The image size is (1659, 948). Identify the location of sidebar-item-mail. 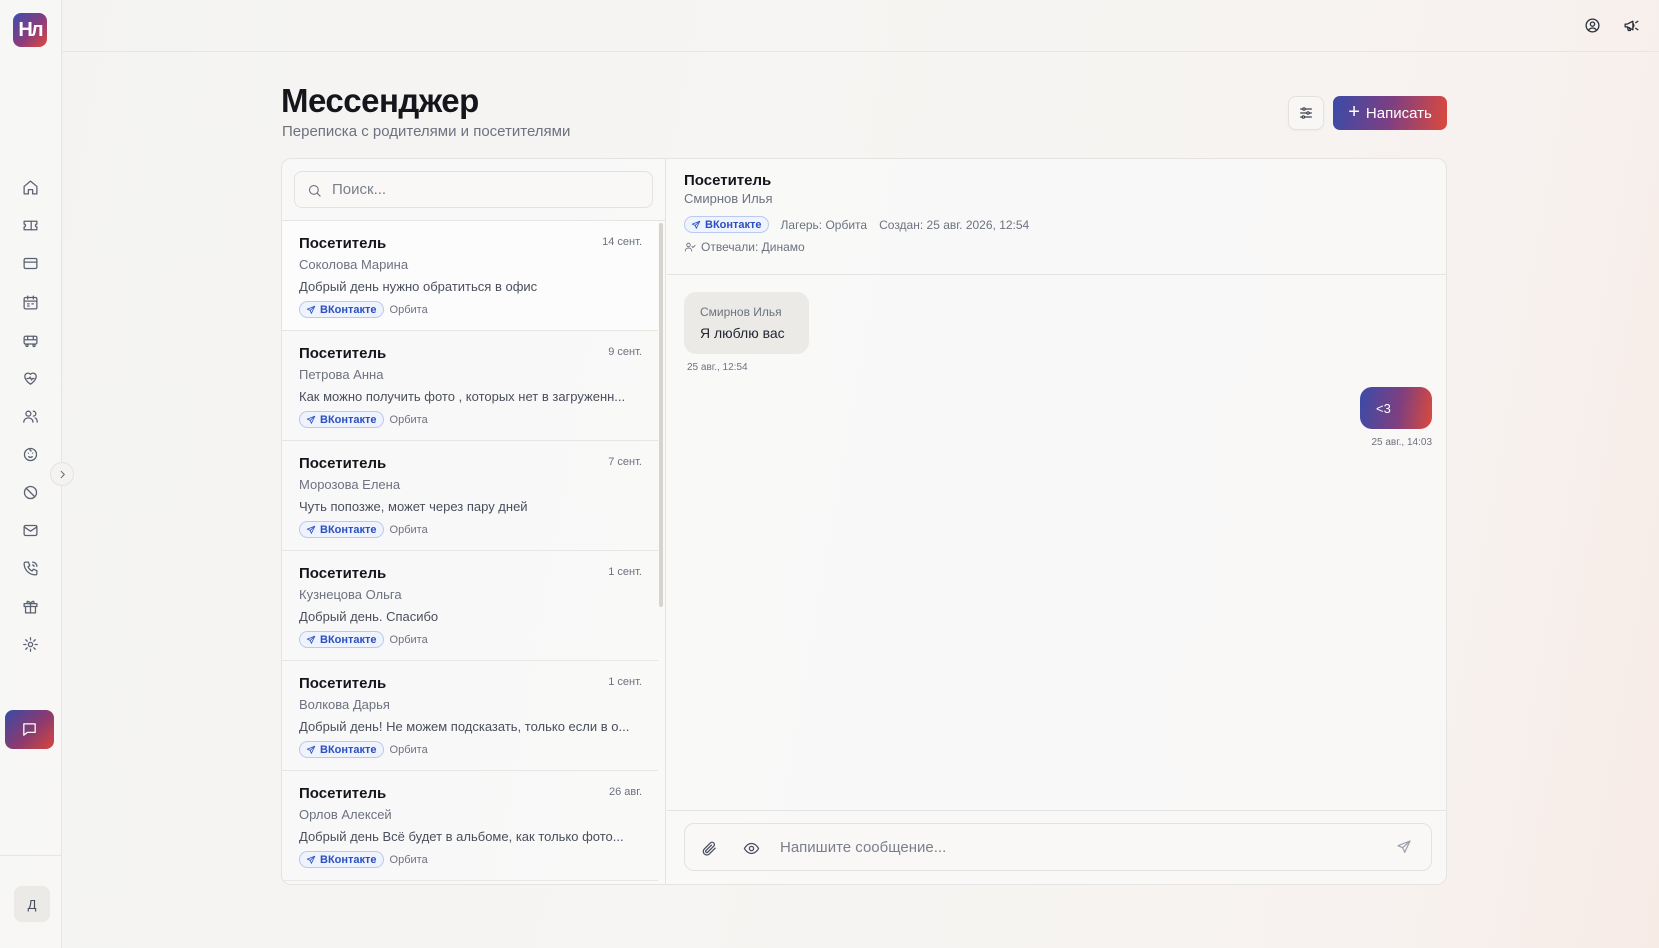
(30, 530).